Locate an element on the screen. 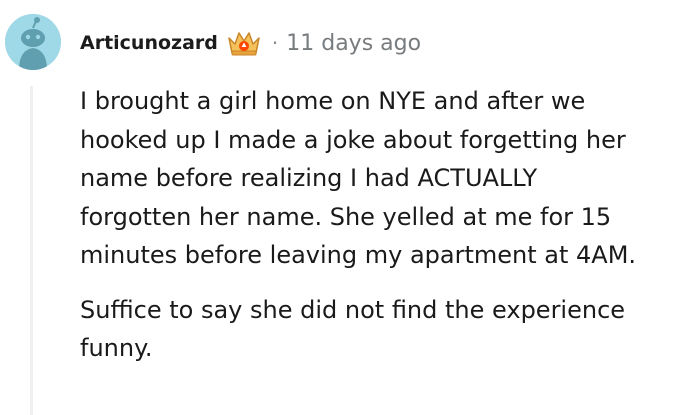  comment-timestamp: 11 days ago is located at coordinates (353, 43).